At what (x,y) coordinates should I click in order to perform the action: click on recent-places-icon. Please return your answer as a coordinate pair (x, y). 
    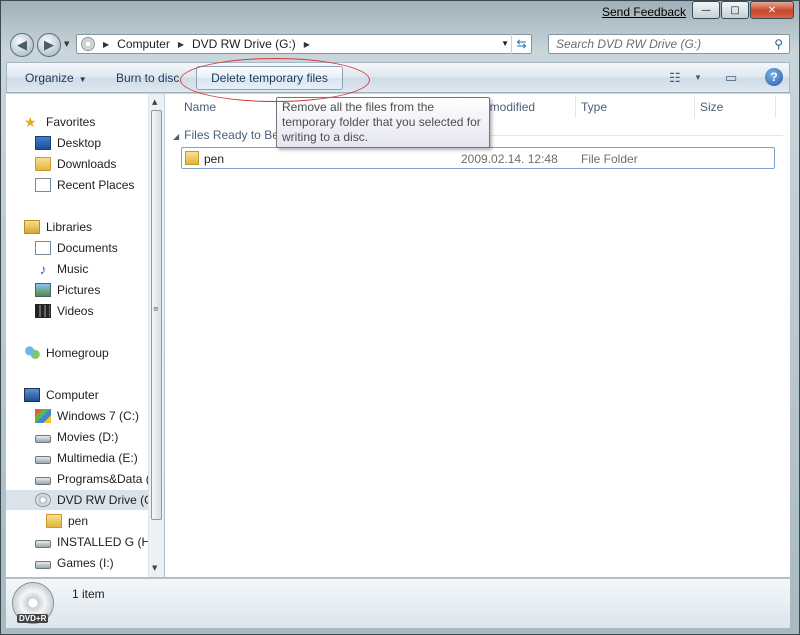
    Looking at the image, I should click on (43, 185).